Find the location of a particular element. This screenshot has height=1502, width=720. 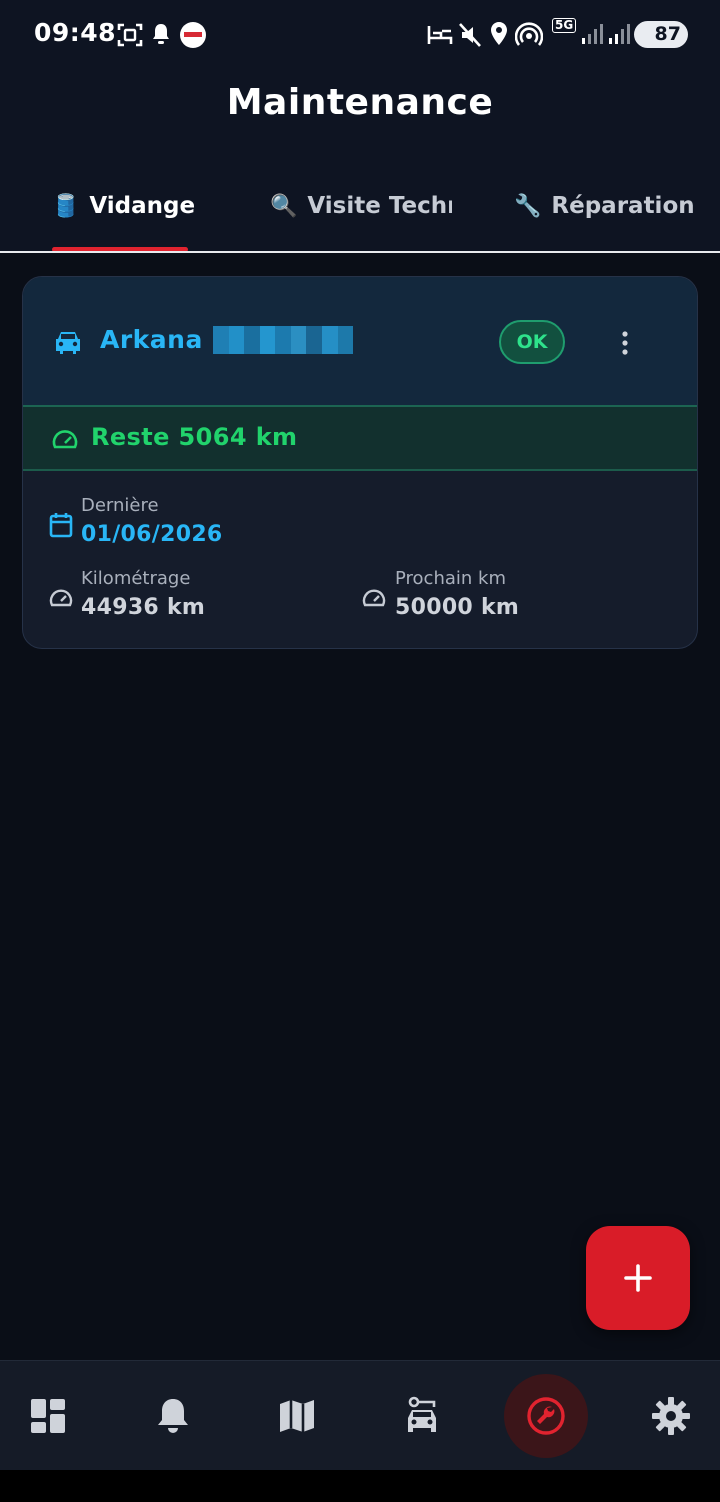

sleep-icon is located at coordinates (440, 35).